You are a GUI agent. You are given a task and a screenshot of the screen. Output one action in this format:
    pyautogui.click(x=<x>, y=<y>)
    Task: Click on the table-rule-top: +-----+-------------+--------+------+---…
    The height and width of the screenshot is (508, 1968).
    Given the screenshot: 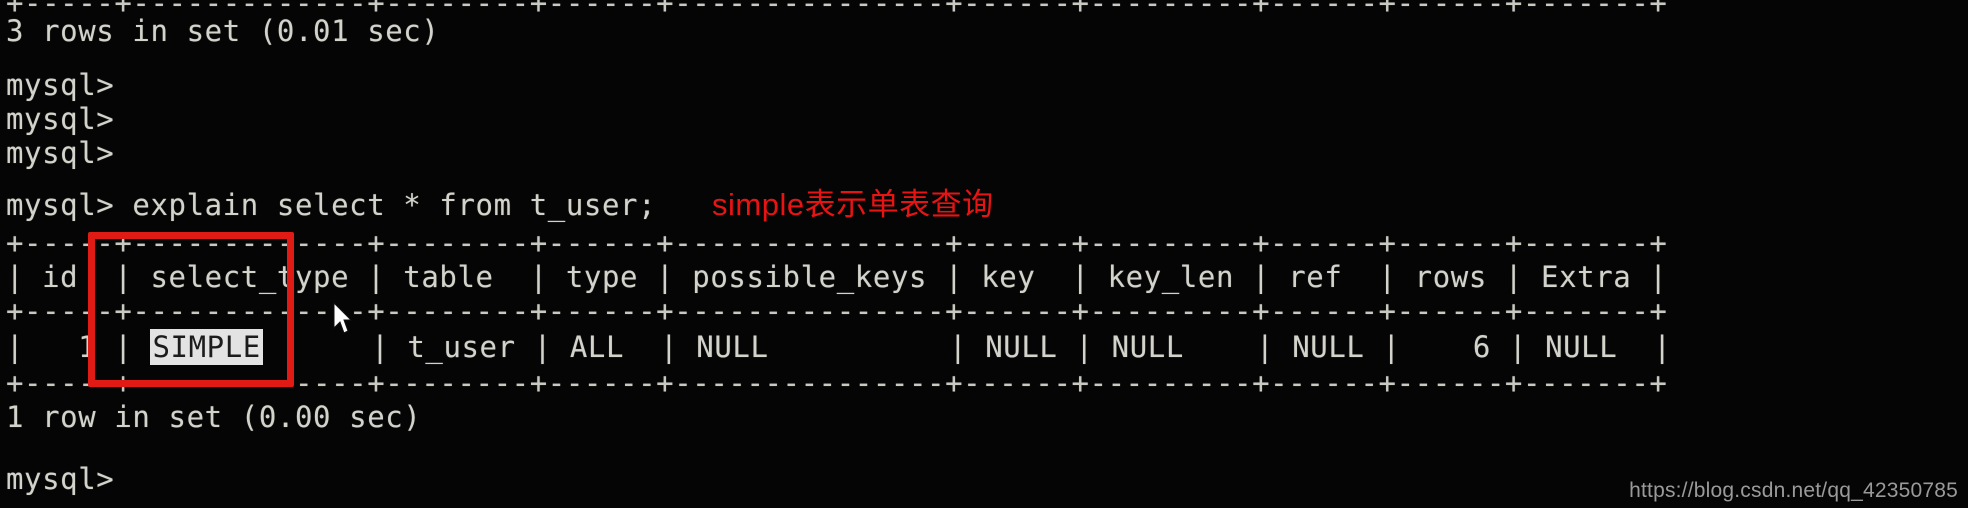 What is the action you would take?
    pyautogui.click(x=837, y=243)
    